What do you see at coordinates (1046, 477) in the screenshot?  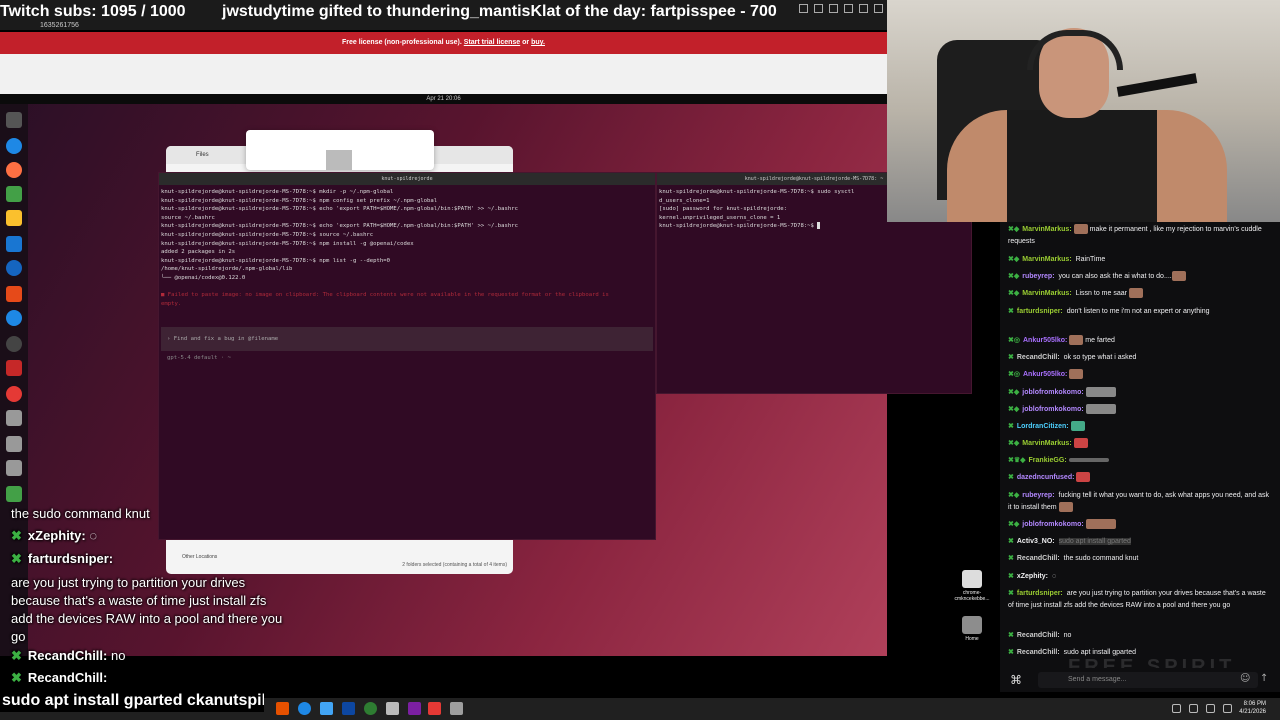 I see `chat-username: dazedncunfused:` at bounding box center [1046, 477].